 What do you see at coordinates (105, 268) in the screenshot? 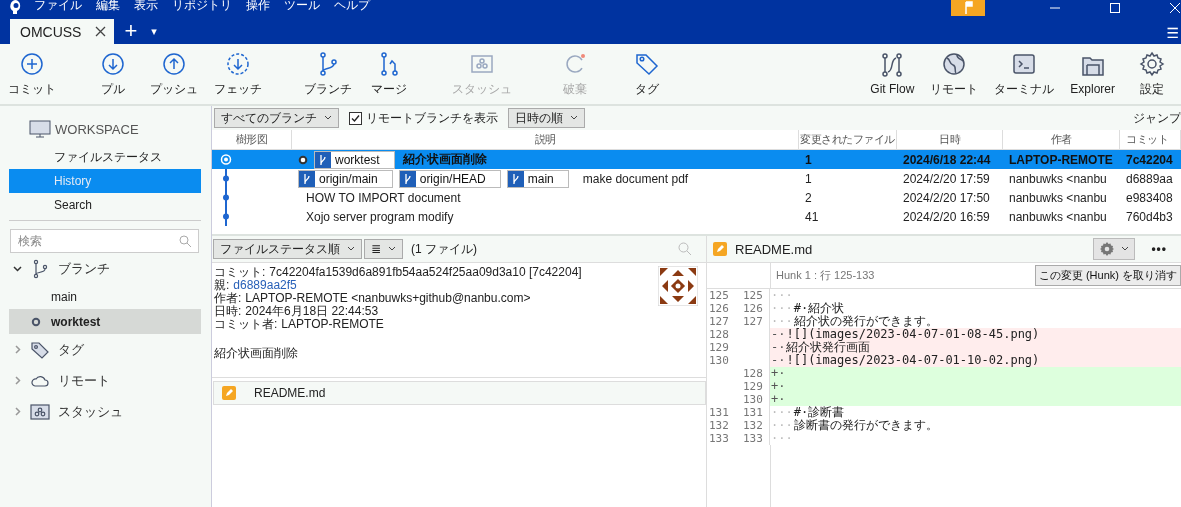
I see `sidebar-section: ブランチ` at bounding box center [105, 268].